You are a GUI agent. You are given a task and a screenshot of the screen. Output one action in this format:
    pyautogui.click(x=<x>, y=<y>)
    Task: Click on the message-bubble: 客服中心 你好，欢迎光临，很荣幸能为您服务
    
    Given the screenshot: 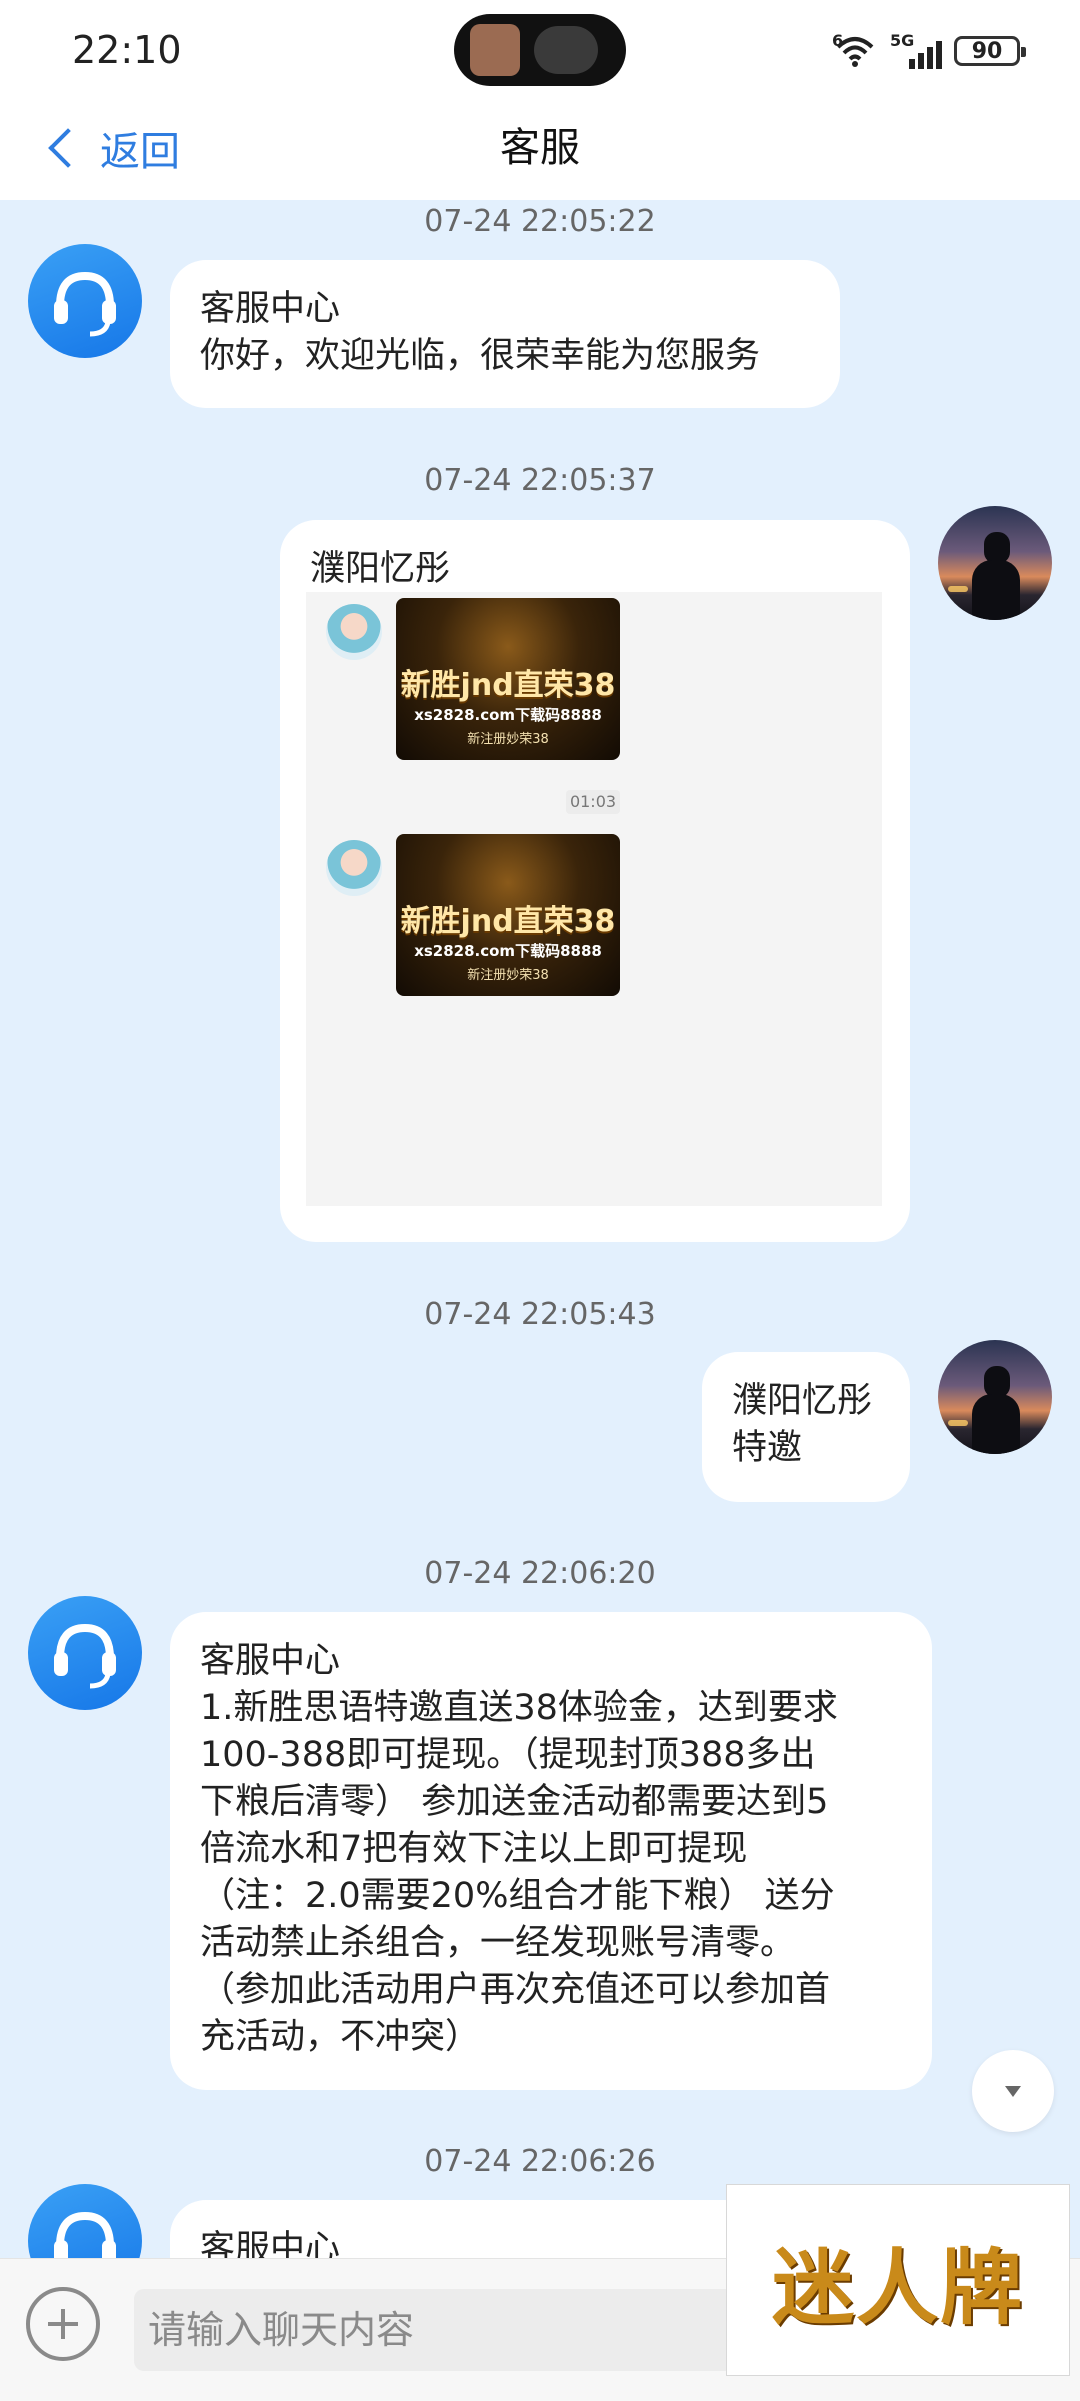 What is the action you would take?
    pyautogui.click(x=505, y=334)
    